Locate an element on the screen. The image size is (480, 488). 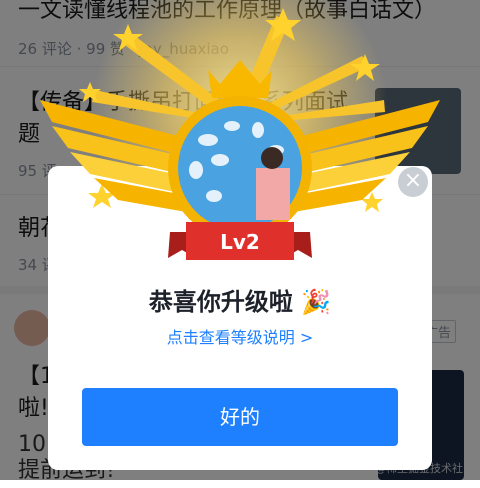
avatar-figure-head is located at coordinates (272, 158).